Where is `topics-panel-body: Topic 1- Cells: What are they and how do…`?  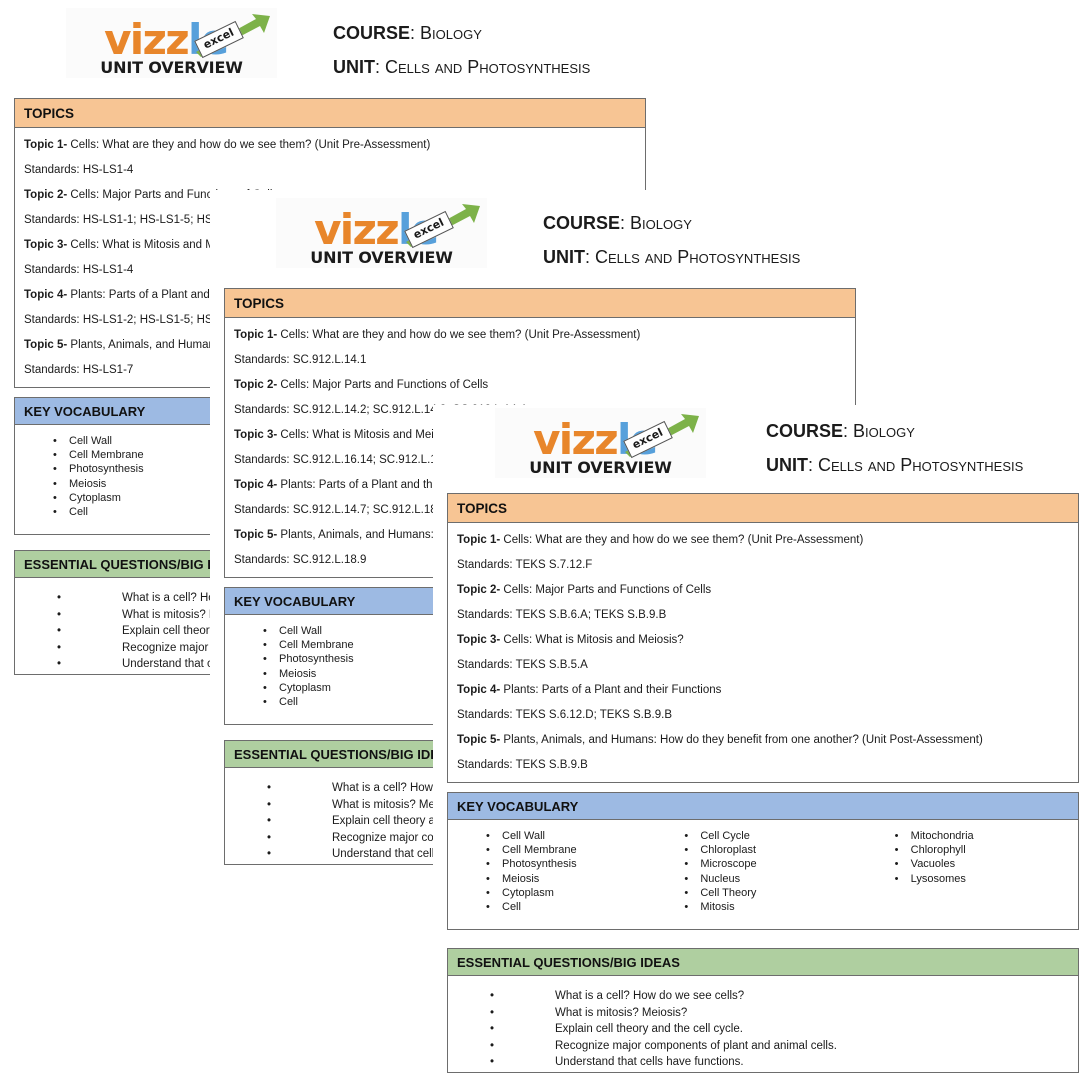
topics-panel-body: Topic 1- Cells: What are they and how do… is located at coordinates (763, 647).